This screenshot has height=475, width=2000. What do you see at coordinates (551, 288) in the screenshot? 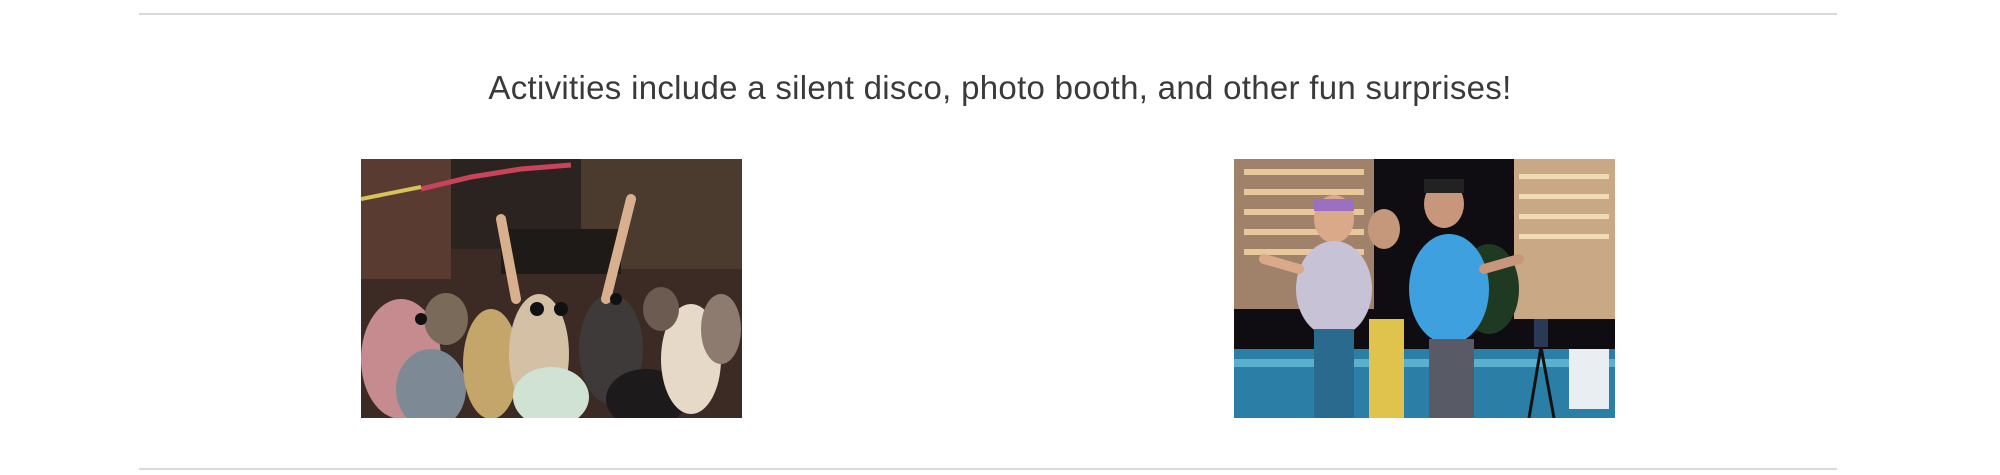
I see `silent-disco-photo` at bounding box center [551, 288].